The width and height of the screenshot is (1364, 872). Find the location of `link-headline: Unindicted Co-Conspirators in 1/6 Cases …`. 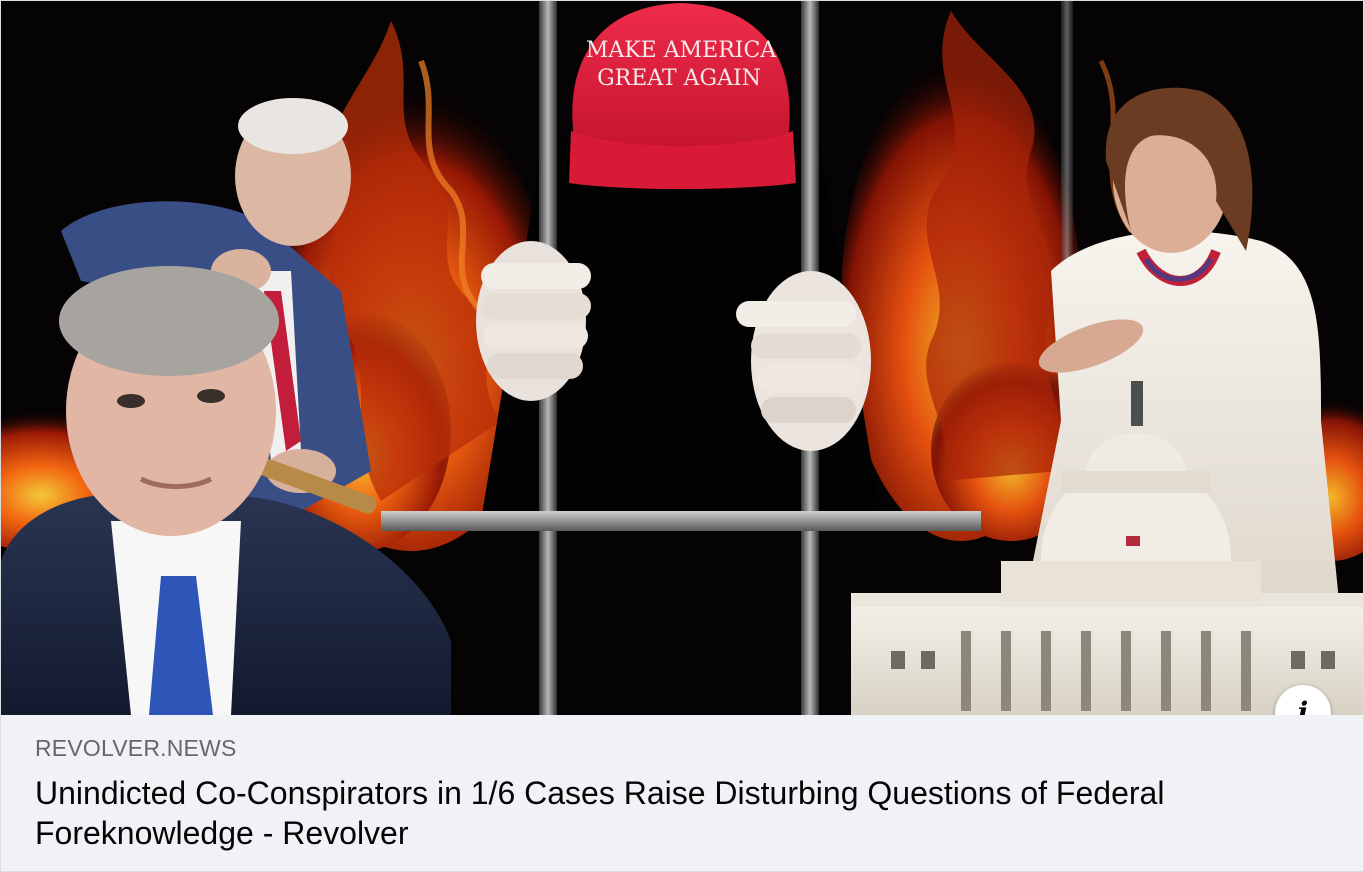

link-headline: Unindicted Co-Conspirators in 1/6 Cases … is located at coordinates (660, 813).